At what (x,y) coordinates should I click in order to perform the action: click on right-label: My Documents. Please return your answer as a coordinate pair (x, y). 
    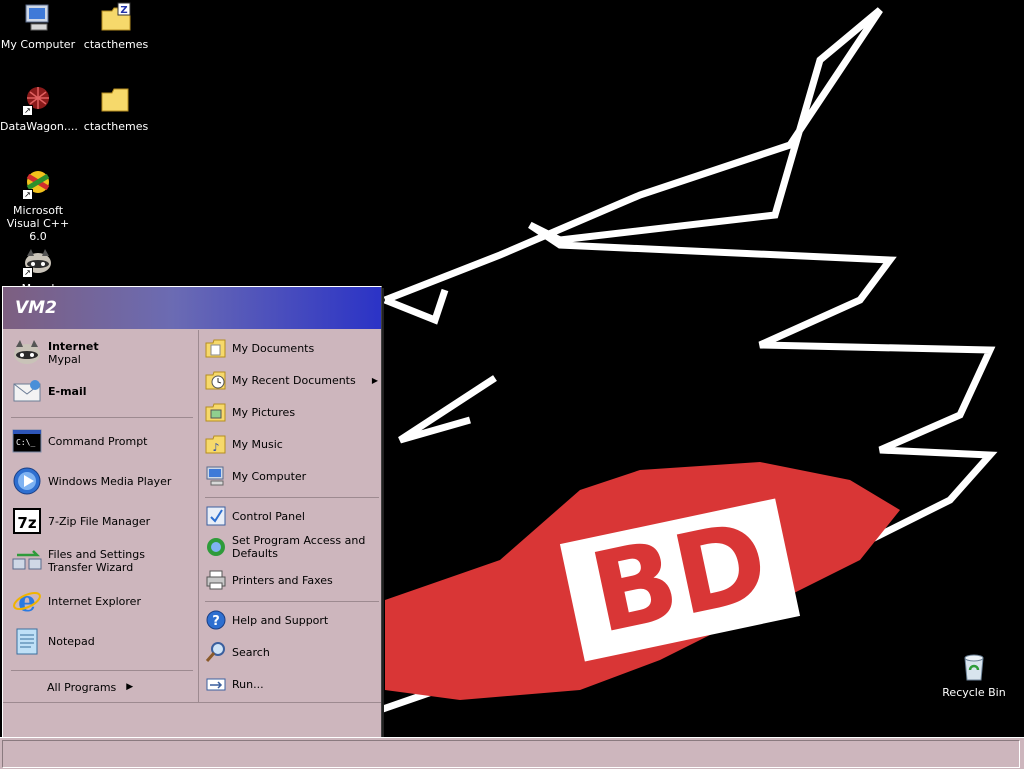
    Looking at the image, I should click on (273, 348).